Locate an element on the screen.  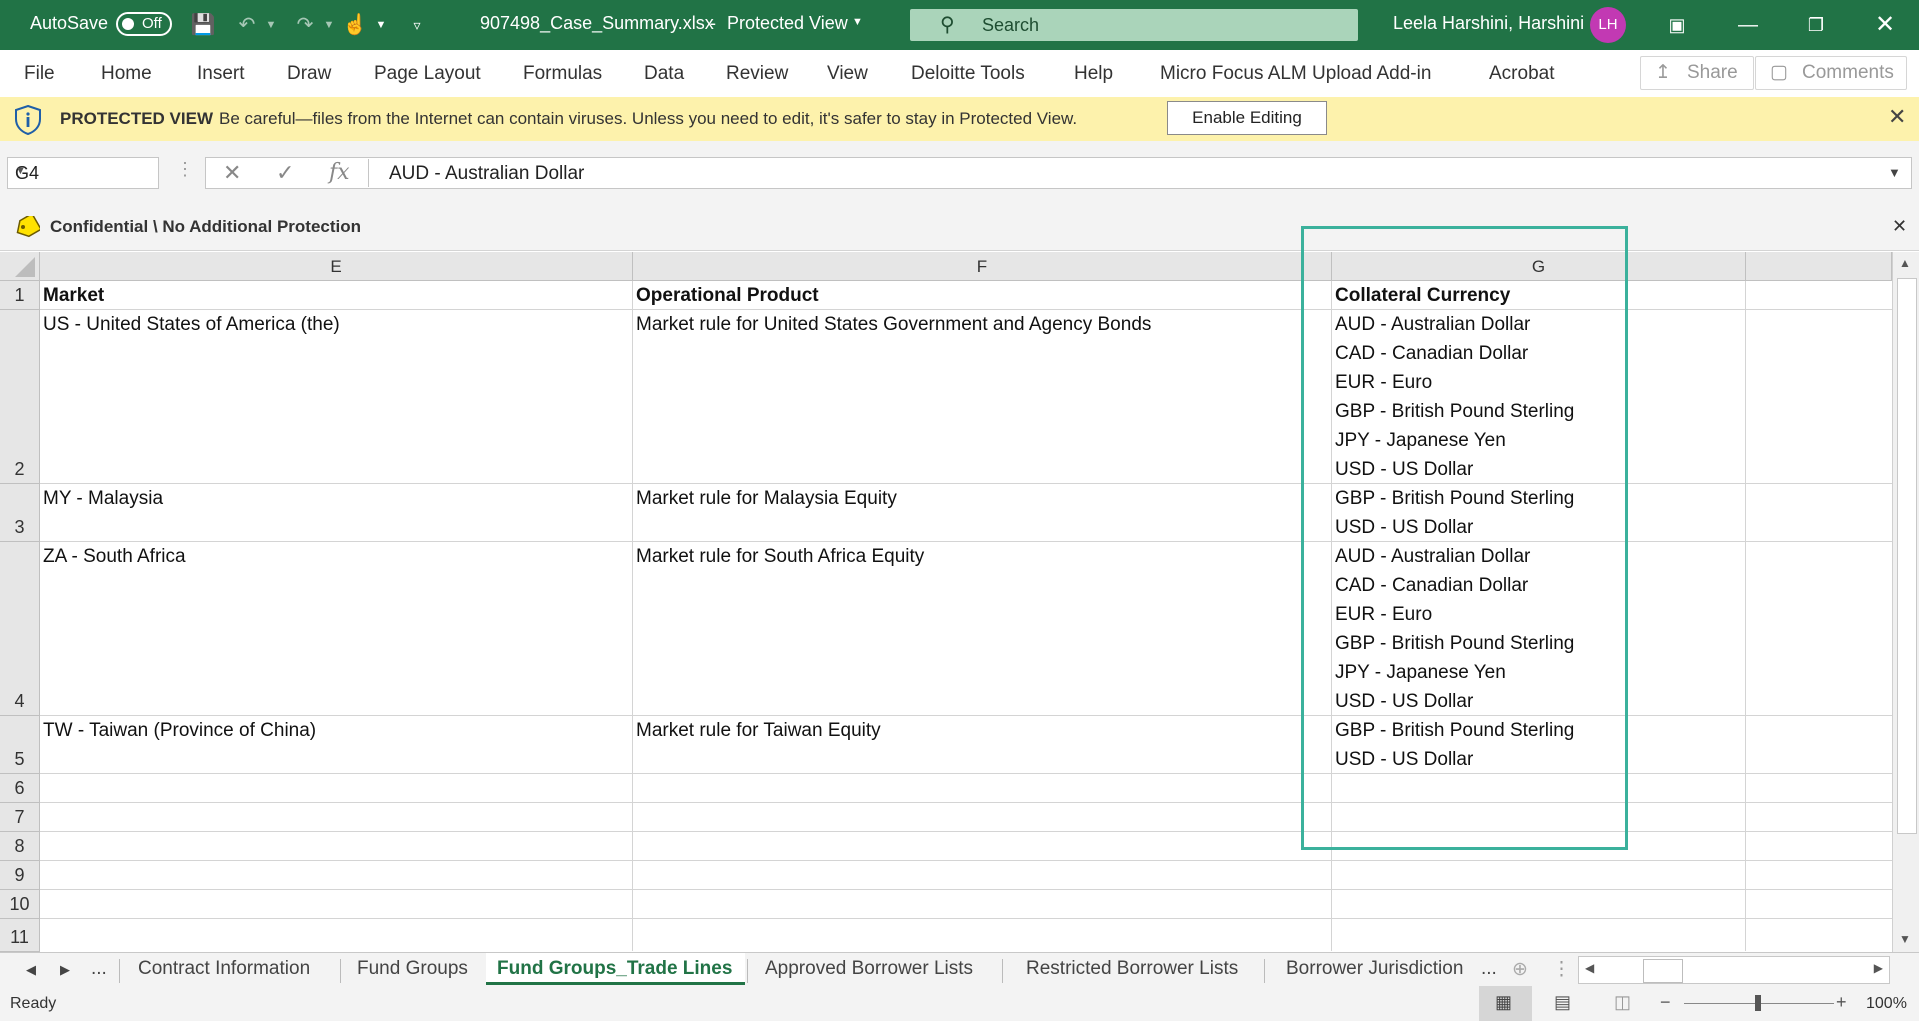
sheet-tab-restricted-borrower-lists: Restricted Borrower Lists is located at coordinates (1132, 969).